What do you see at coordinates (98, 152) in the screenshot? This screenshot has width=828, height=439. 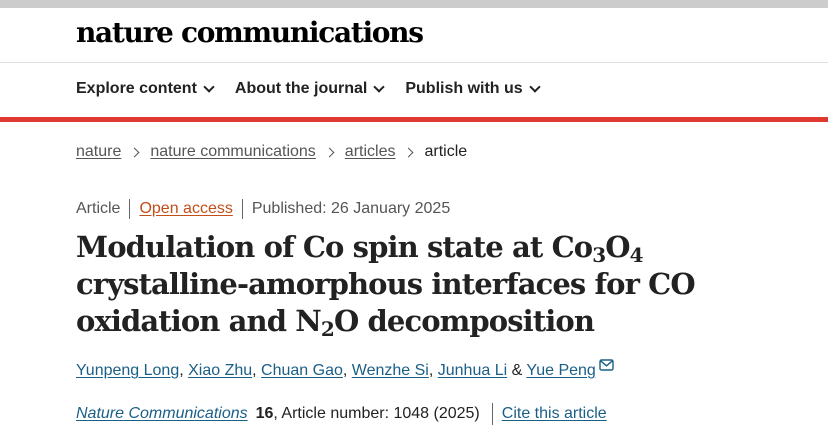 I see `breadcrumb-nature: nature` at bounding box center [98, 152].